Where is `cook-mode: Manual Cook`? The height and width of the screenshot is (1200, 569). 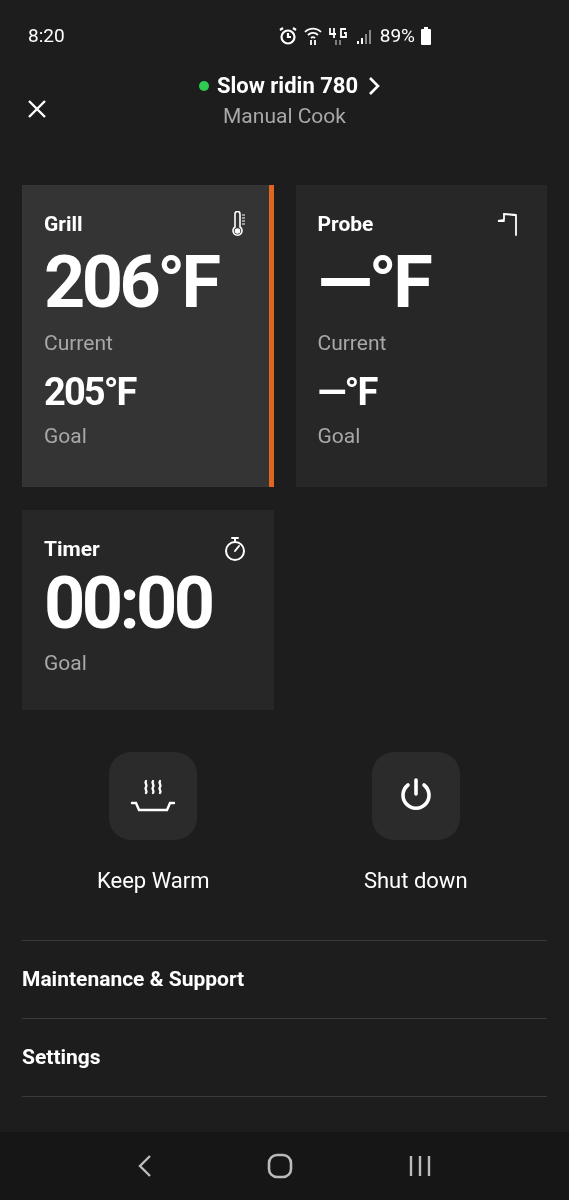 cook-mode: Manual Cook is located at coordinates (284, 116).